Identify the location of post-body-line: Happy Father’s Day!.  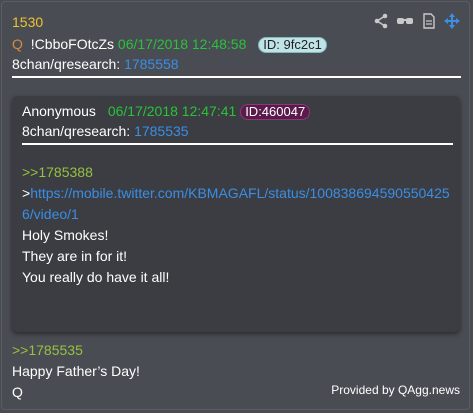
(76, 371).